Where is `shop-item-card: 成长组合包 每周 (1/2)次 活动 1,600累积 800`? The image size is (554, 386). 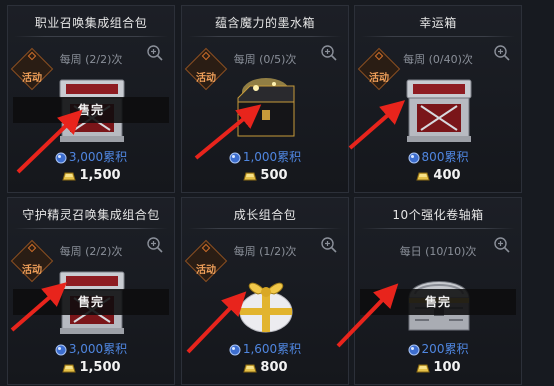
shop-item-card: 成长组合包 每周 (1/2)次 活动 1,600累积 800 is located at coordinates (265, 291).